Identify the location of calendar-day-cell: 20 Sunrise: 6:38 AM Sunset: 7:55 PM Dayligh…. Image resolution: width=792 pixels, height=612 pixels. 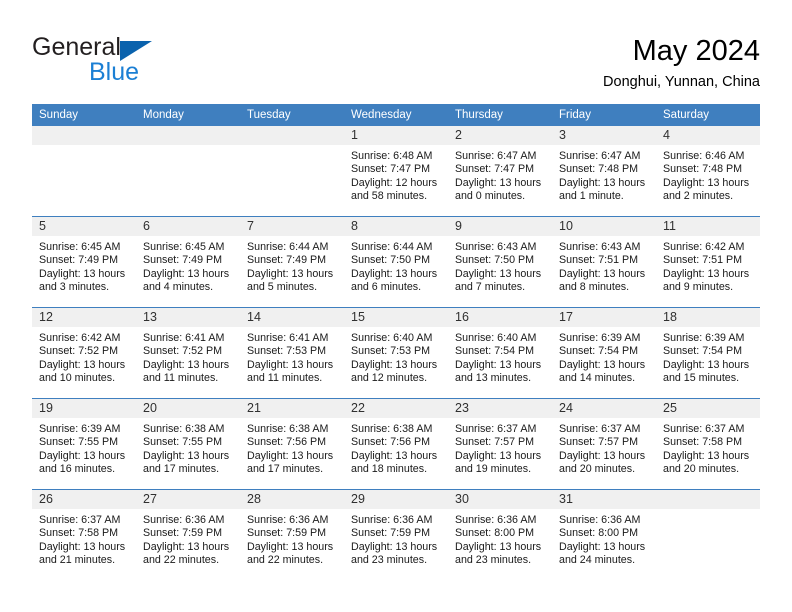
(188, 444).